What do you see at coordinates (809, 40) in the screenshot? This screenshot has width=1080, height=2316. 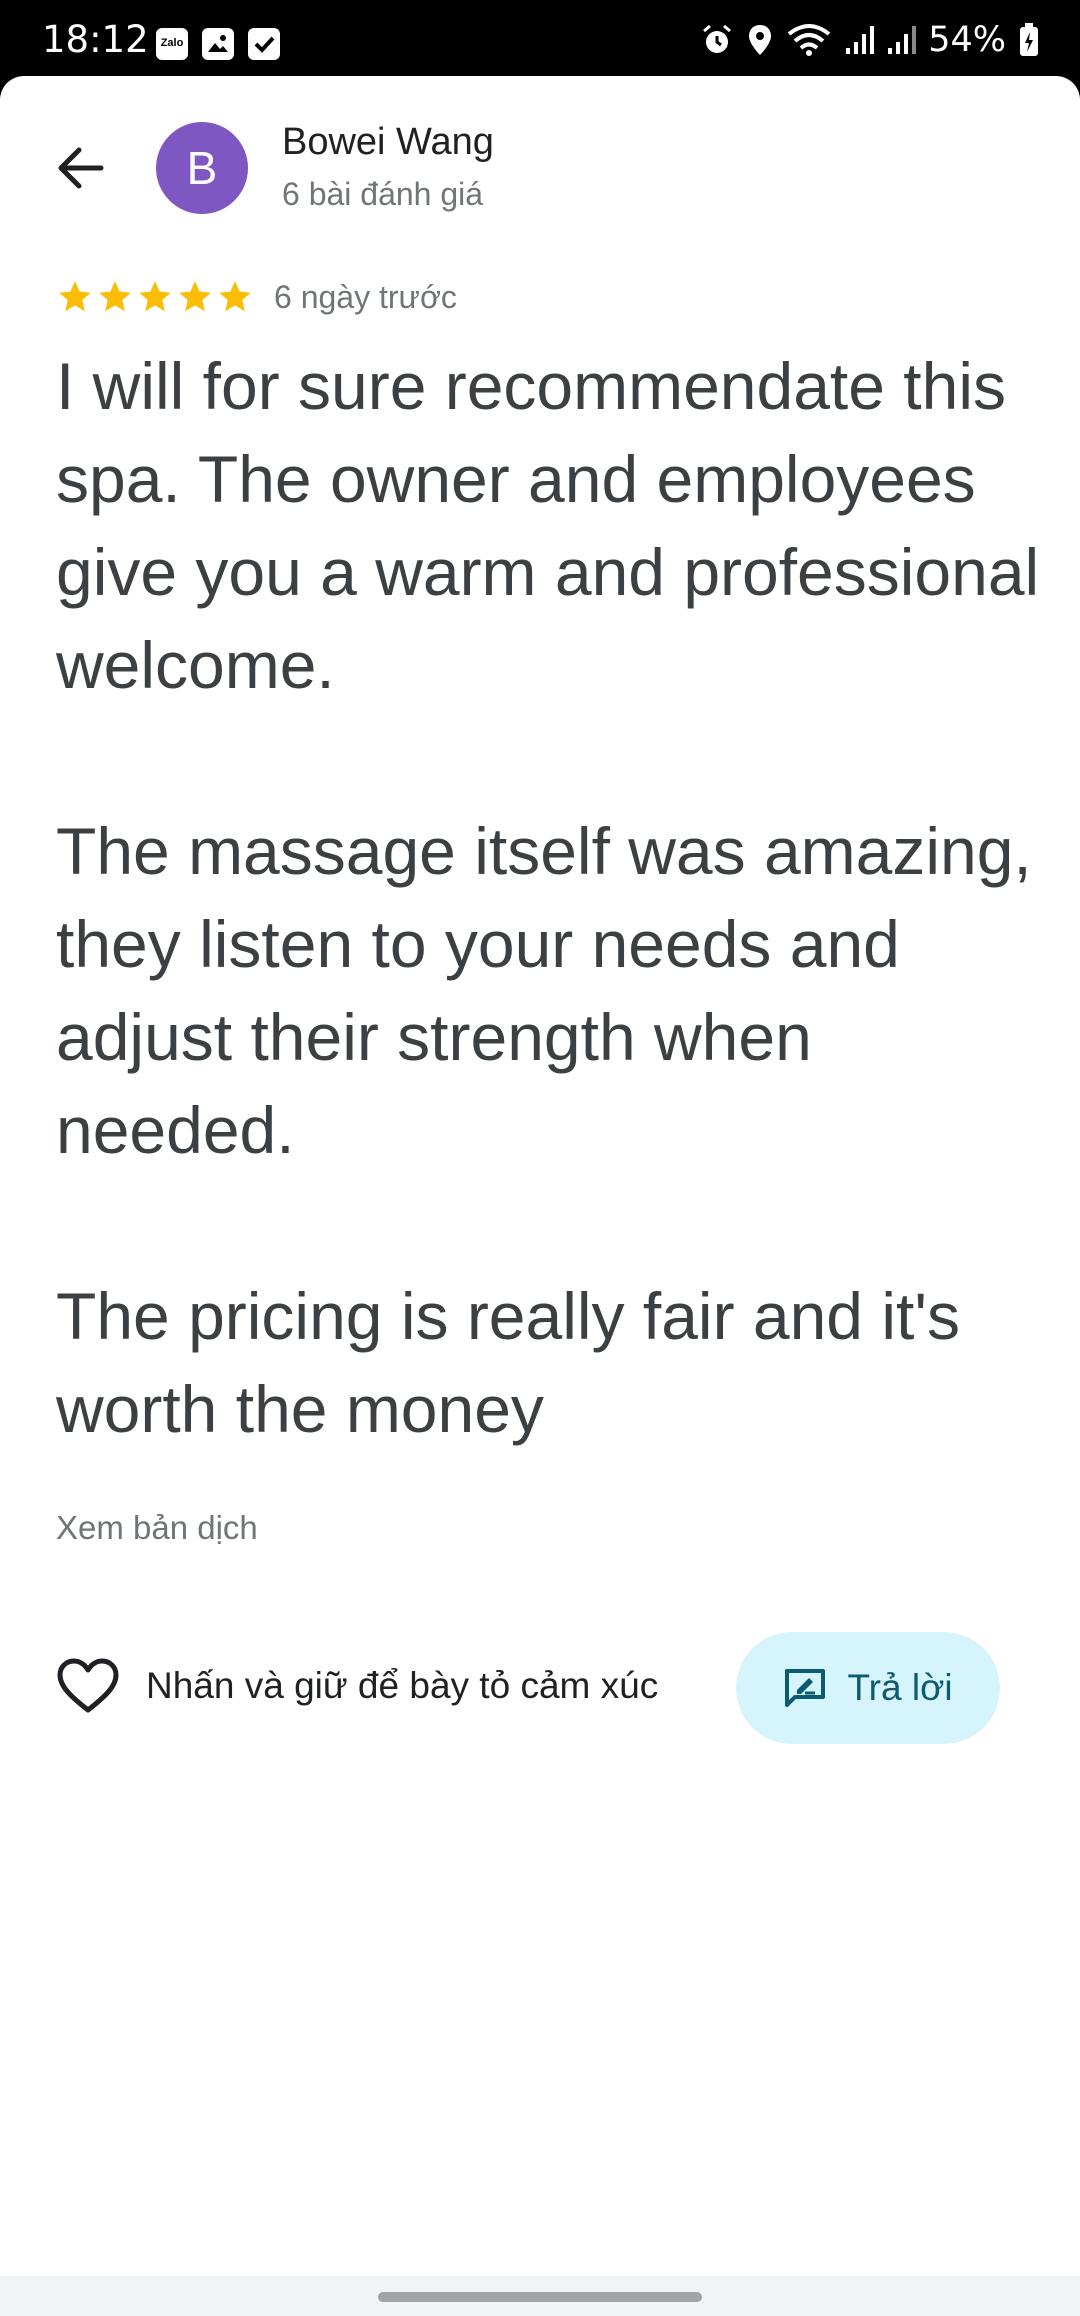 I see `wifi-icon` at bounding box center [809, 40].